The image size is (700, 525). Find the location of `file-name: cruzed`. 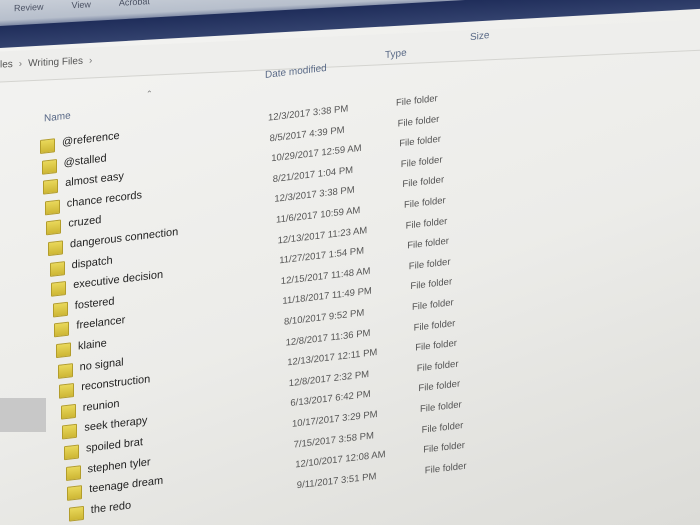

file-name: cruzed is located at coordinates (85, 222).